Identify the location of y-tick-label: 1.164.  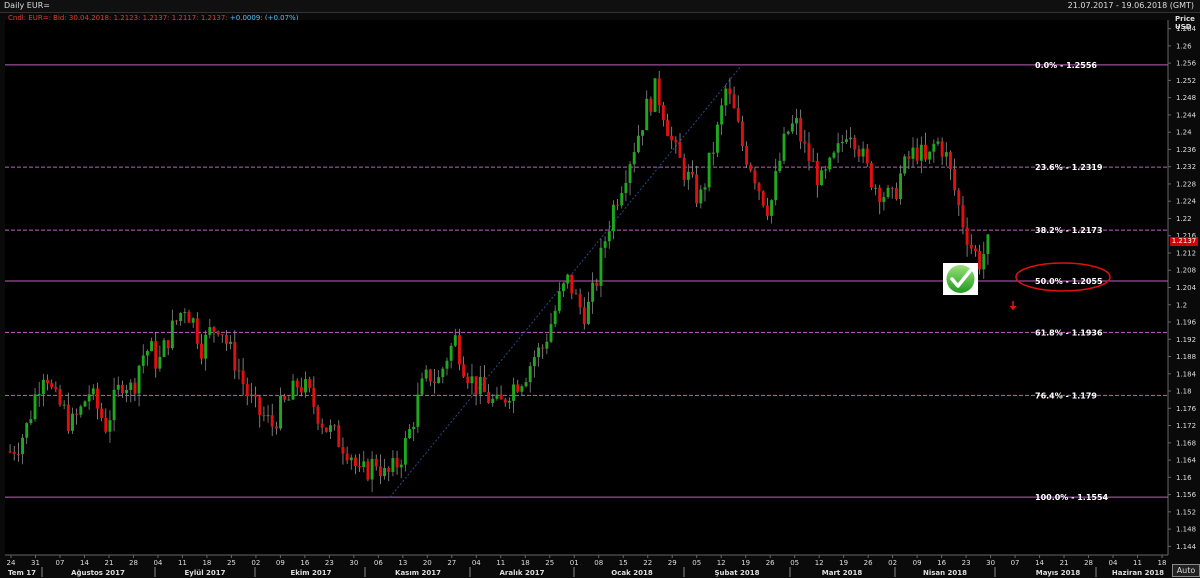
(1186, 461).